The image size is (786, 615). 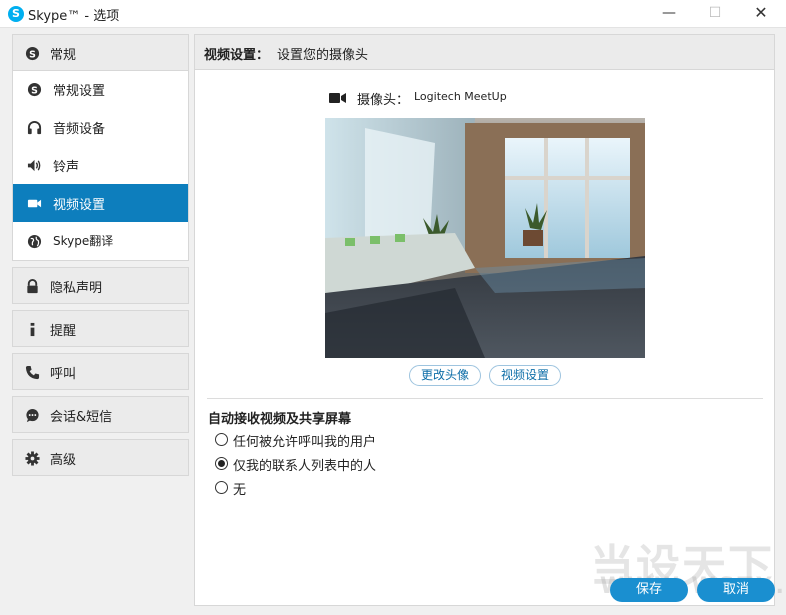 I want to click on sidebar-section-im-sms: 会话&短信, so click(x=100, y=414).